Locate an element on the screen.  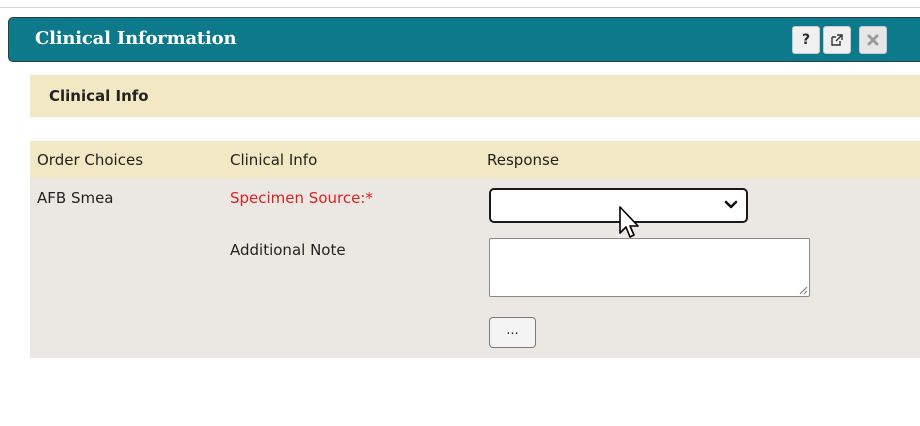
resize-grip-icon is located at coordinates (803, 290).